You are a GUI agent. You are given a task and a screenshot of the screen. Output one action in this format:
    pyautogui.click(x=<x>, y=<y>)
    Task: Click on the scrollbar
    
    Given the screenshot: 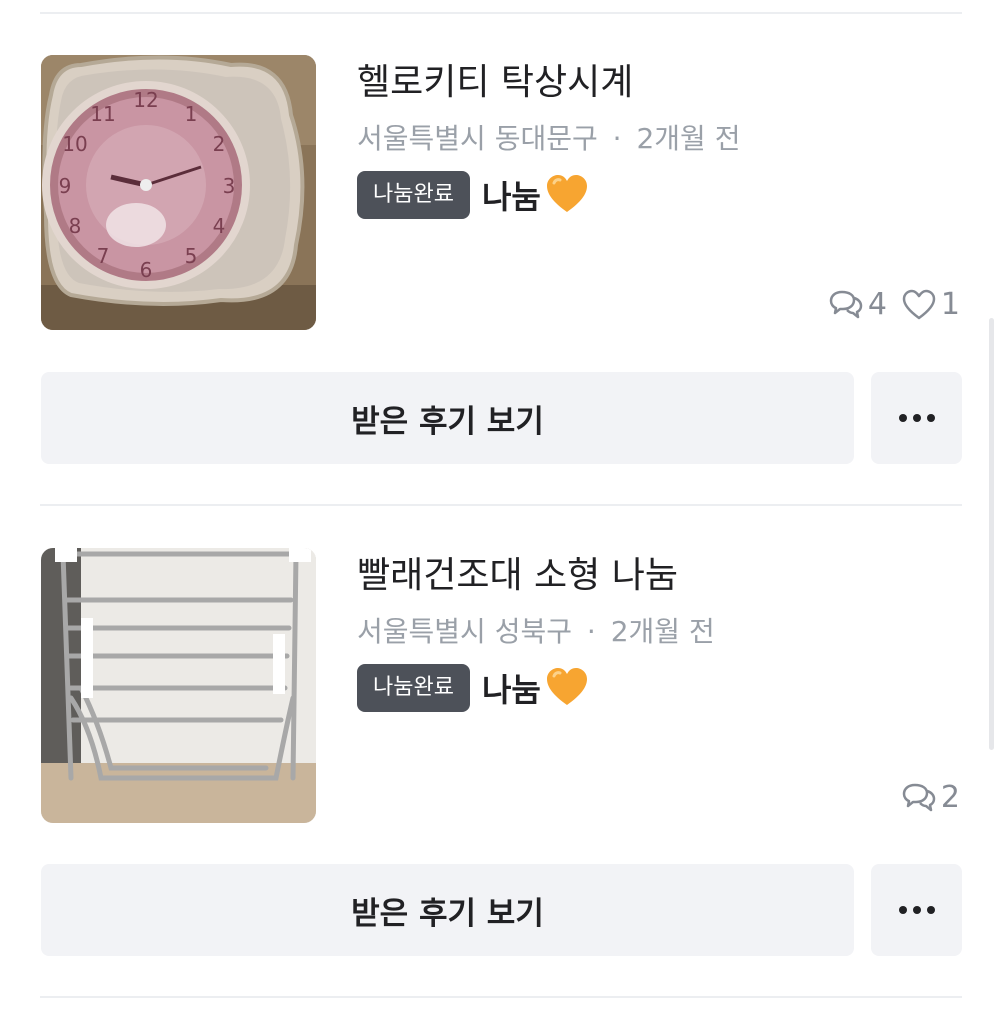 What is the action you would take?
    pyautogui.click(x=991, y=534)
    